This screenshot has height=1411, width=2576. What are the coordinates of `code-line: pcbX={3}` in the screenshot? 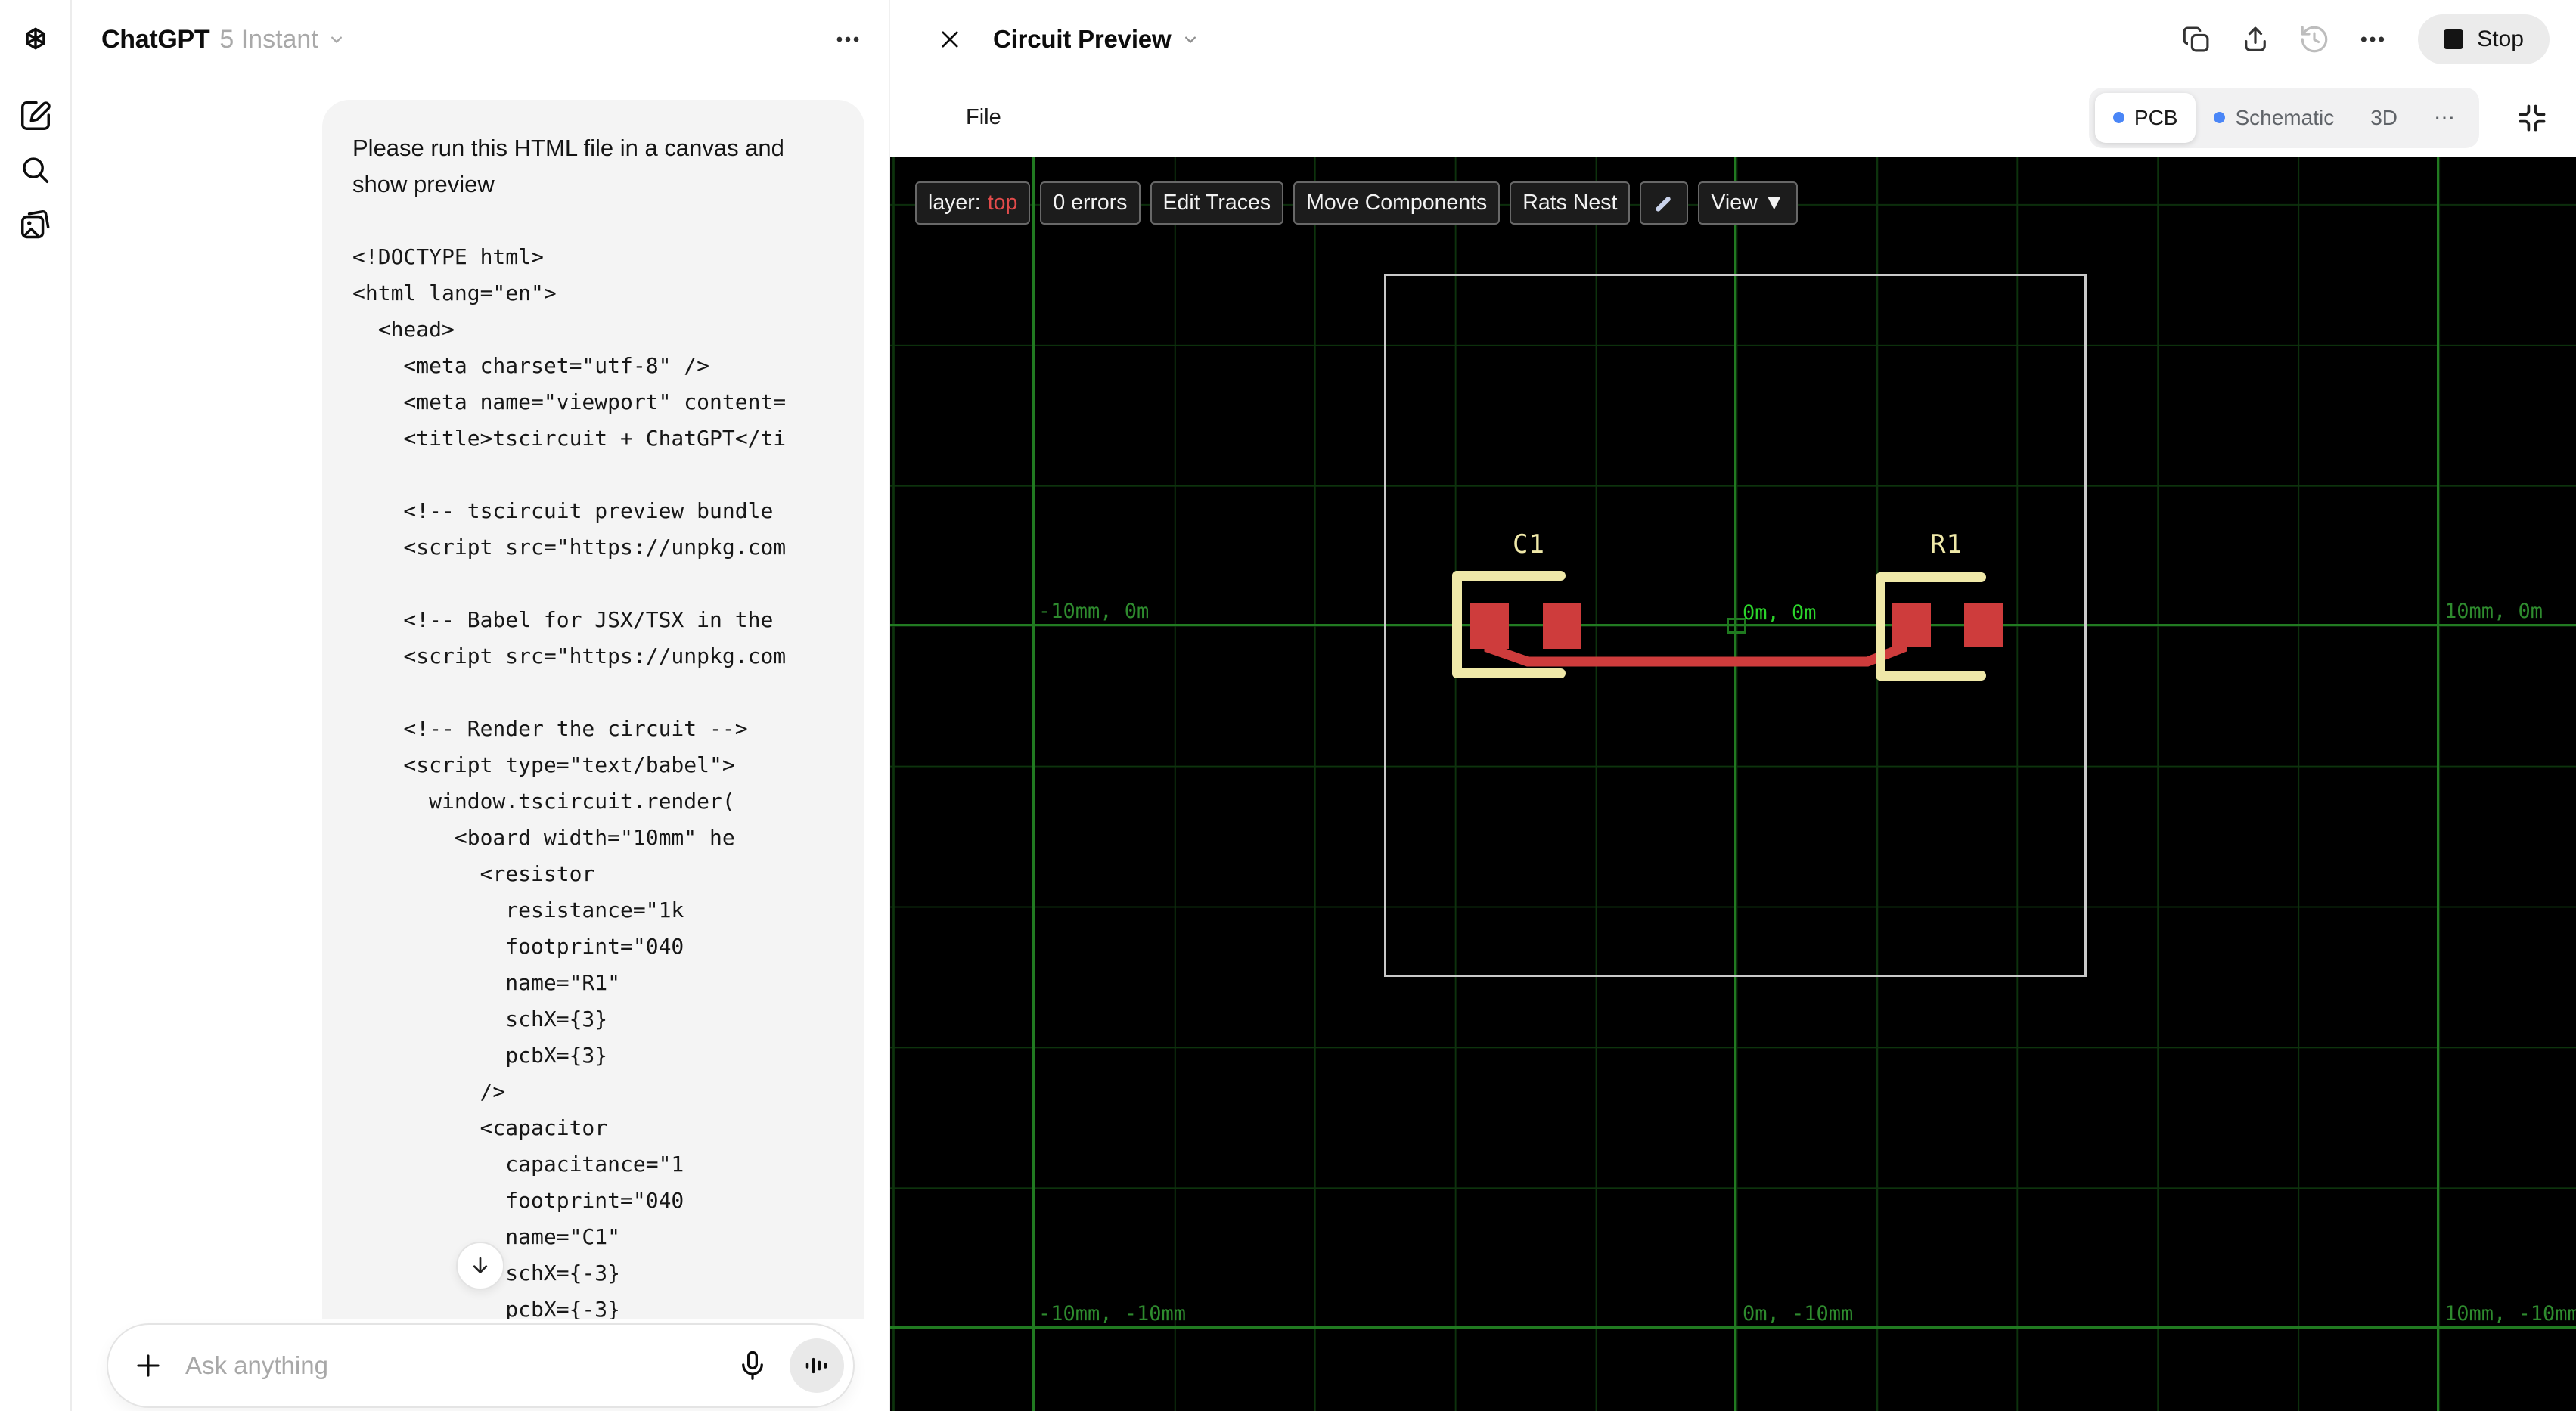 It's located at (480, 1055).